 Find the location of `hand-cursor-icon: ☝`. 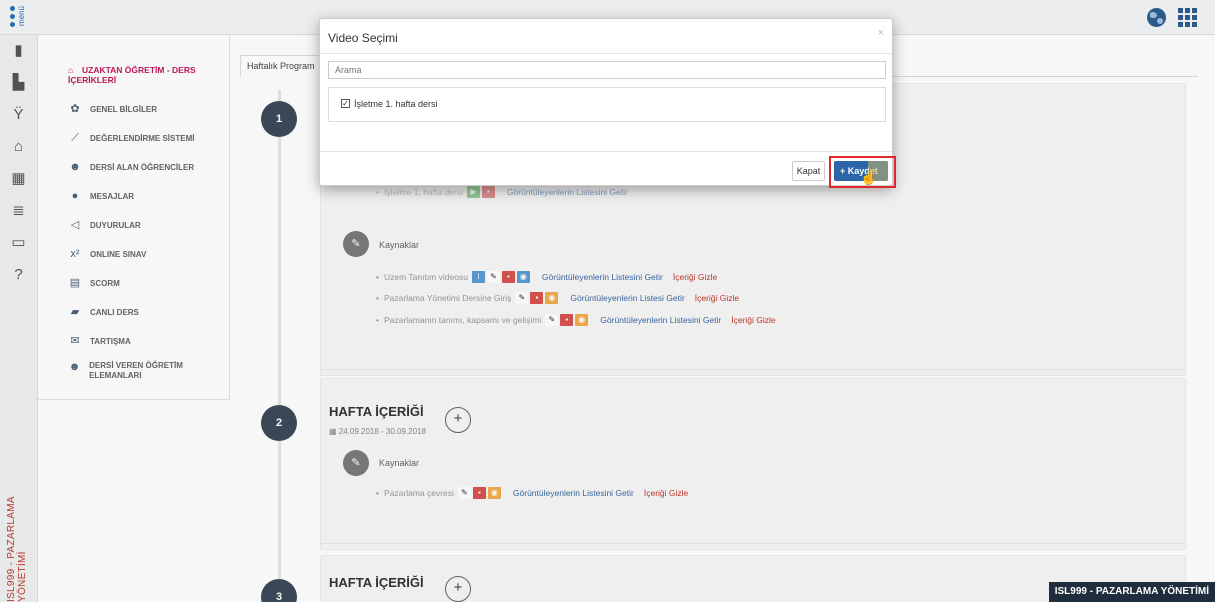

hand-cursor-icon: ☝ is located at coordinates (869, 177).